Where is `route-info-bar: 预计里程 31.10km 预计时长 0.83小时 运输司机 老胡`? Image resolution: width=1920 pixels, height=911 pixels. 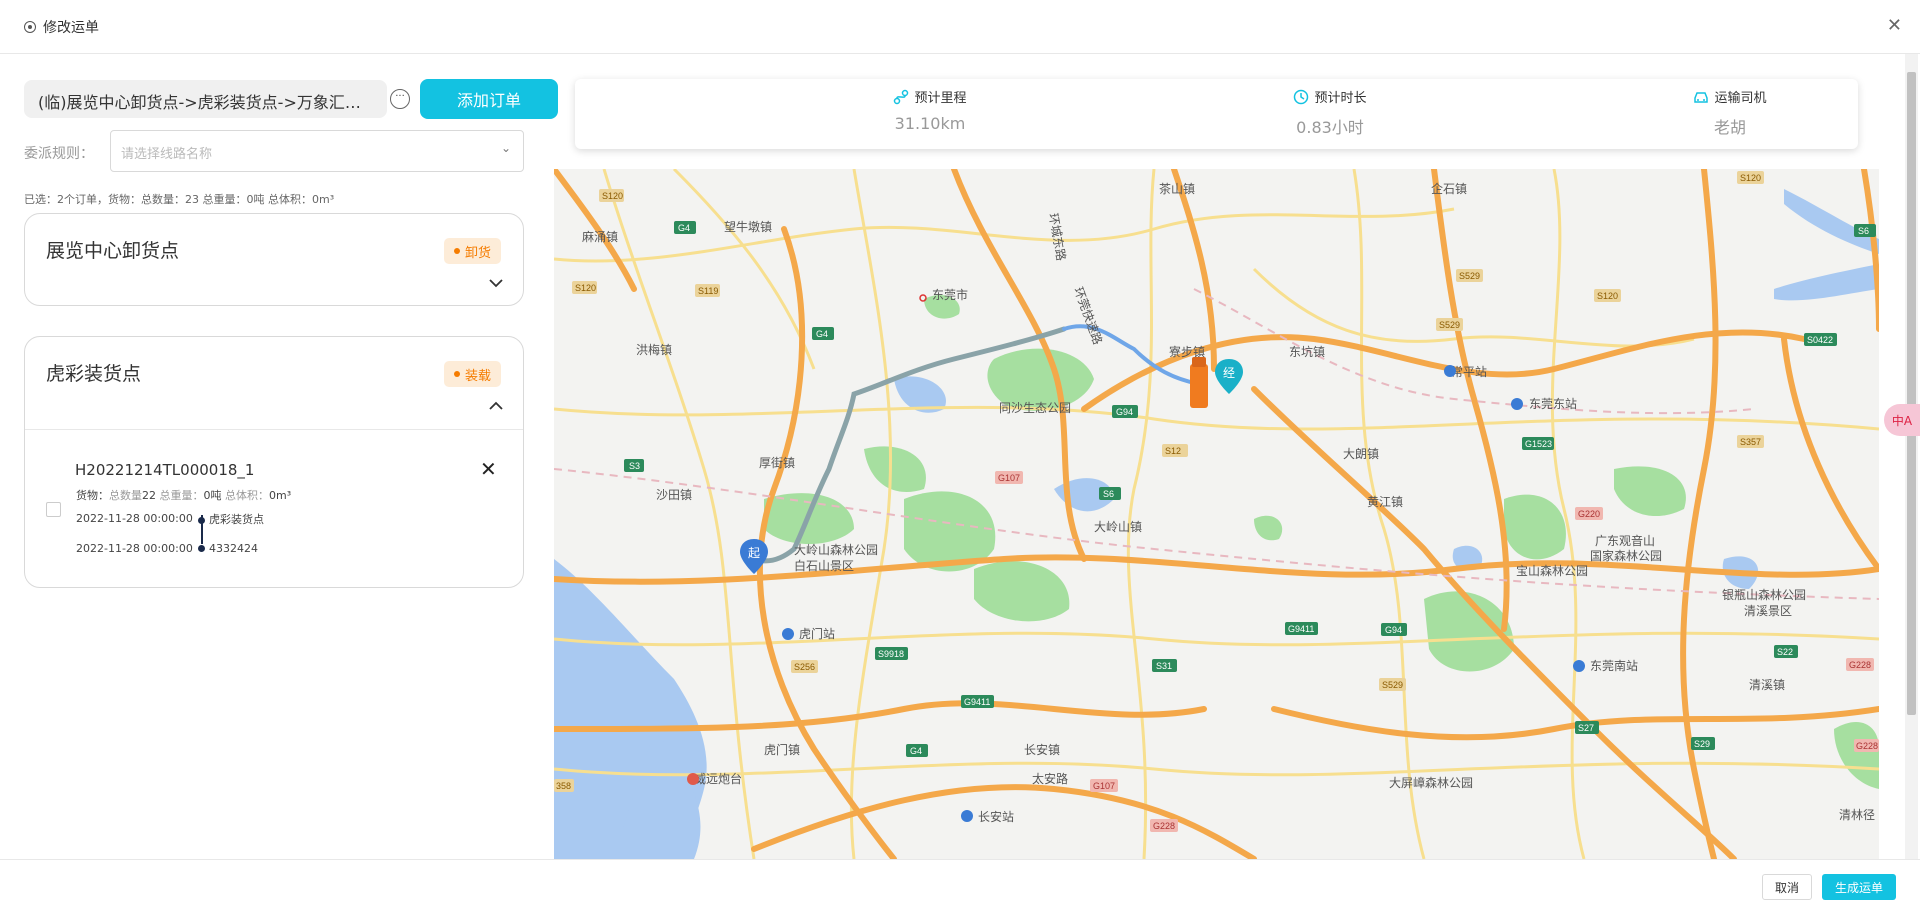
route-info-bar: 预计里程 31.10km 预计时长 0.83小时 运输司机 老胡 is located at coordinates (1216, 114).